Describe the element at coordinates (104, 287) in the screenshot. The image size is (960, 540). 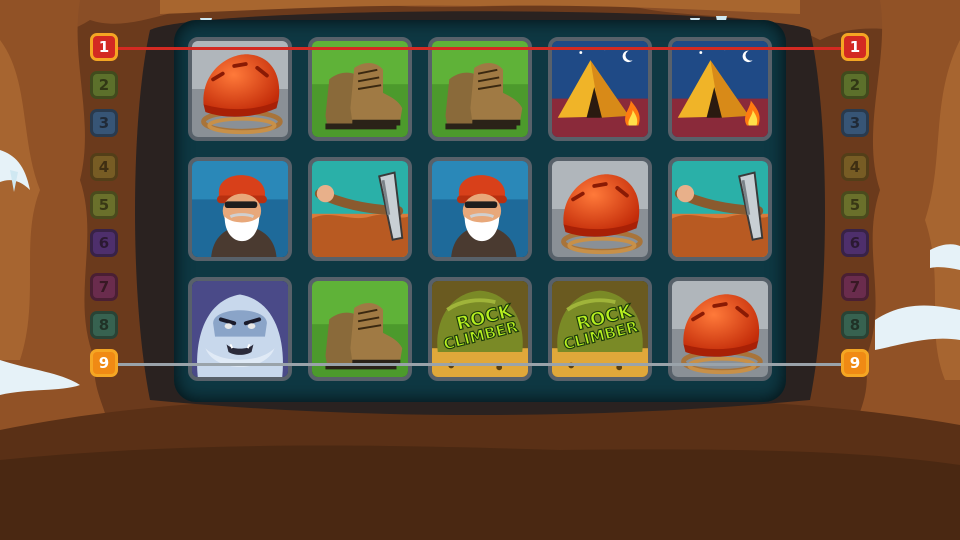
I see `left-line-marker-7: 7` at that location.